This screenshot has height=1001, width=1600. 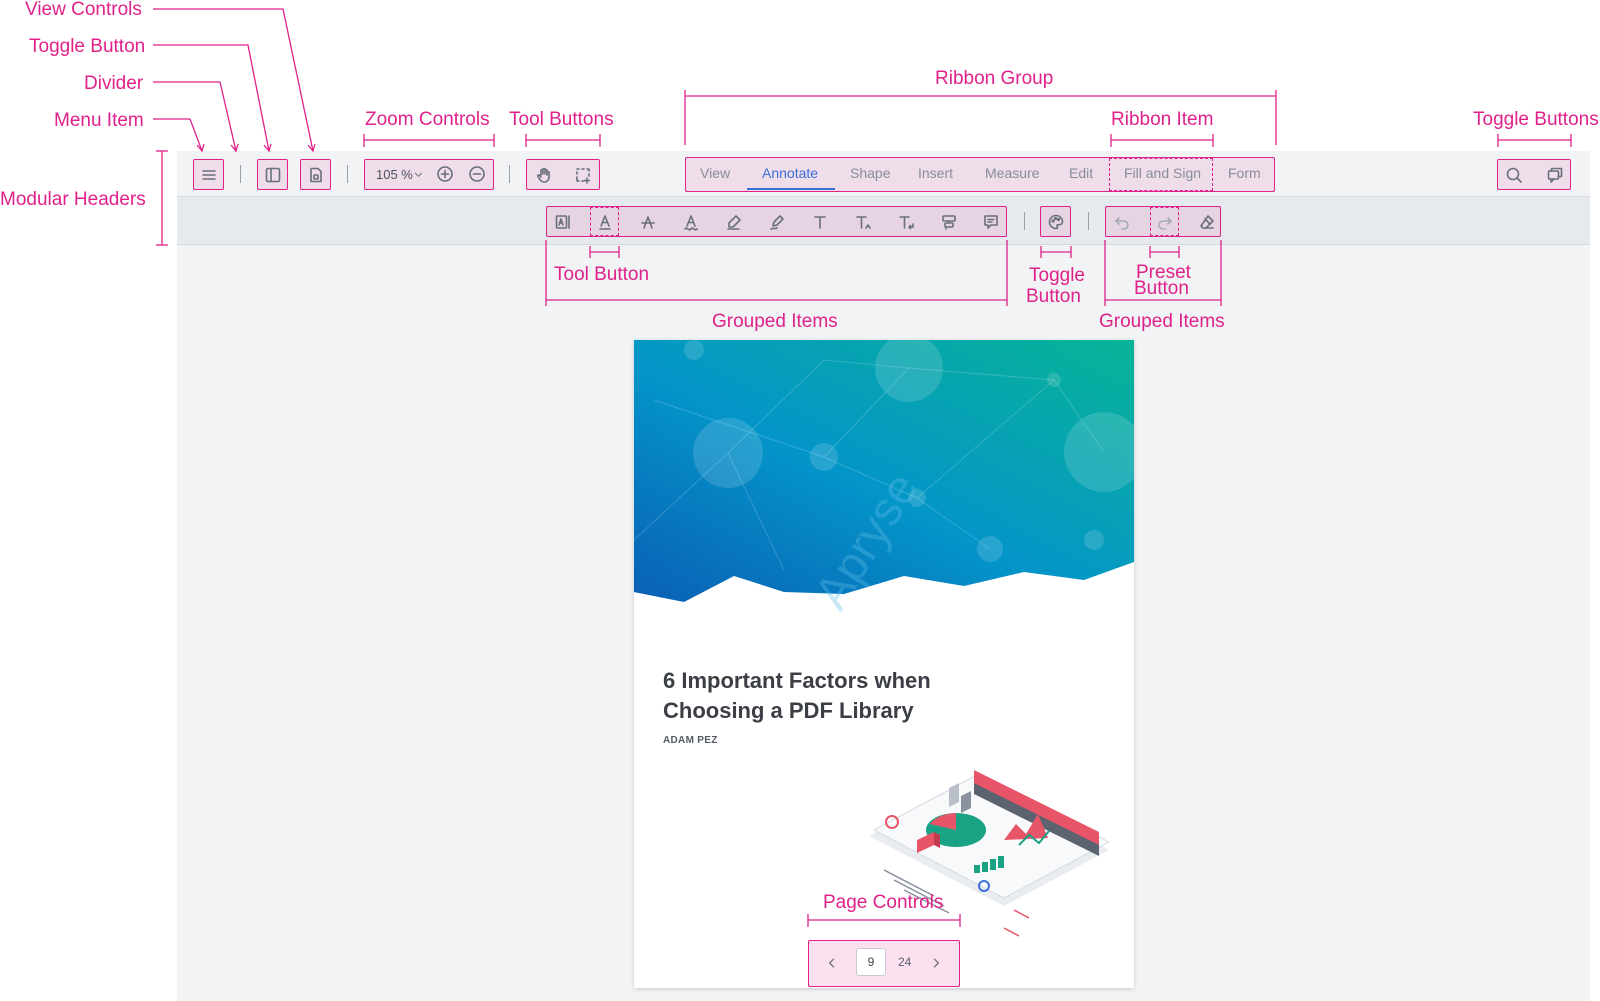 I want to click on label-toggle-button-line2: Button, so click(x=1053, y=296).